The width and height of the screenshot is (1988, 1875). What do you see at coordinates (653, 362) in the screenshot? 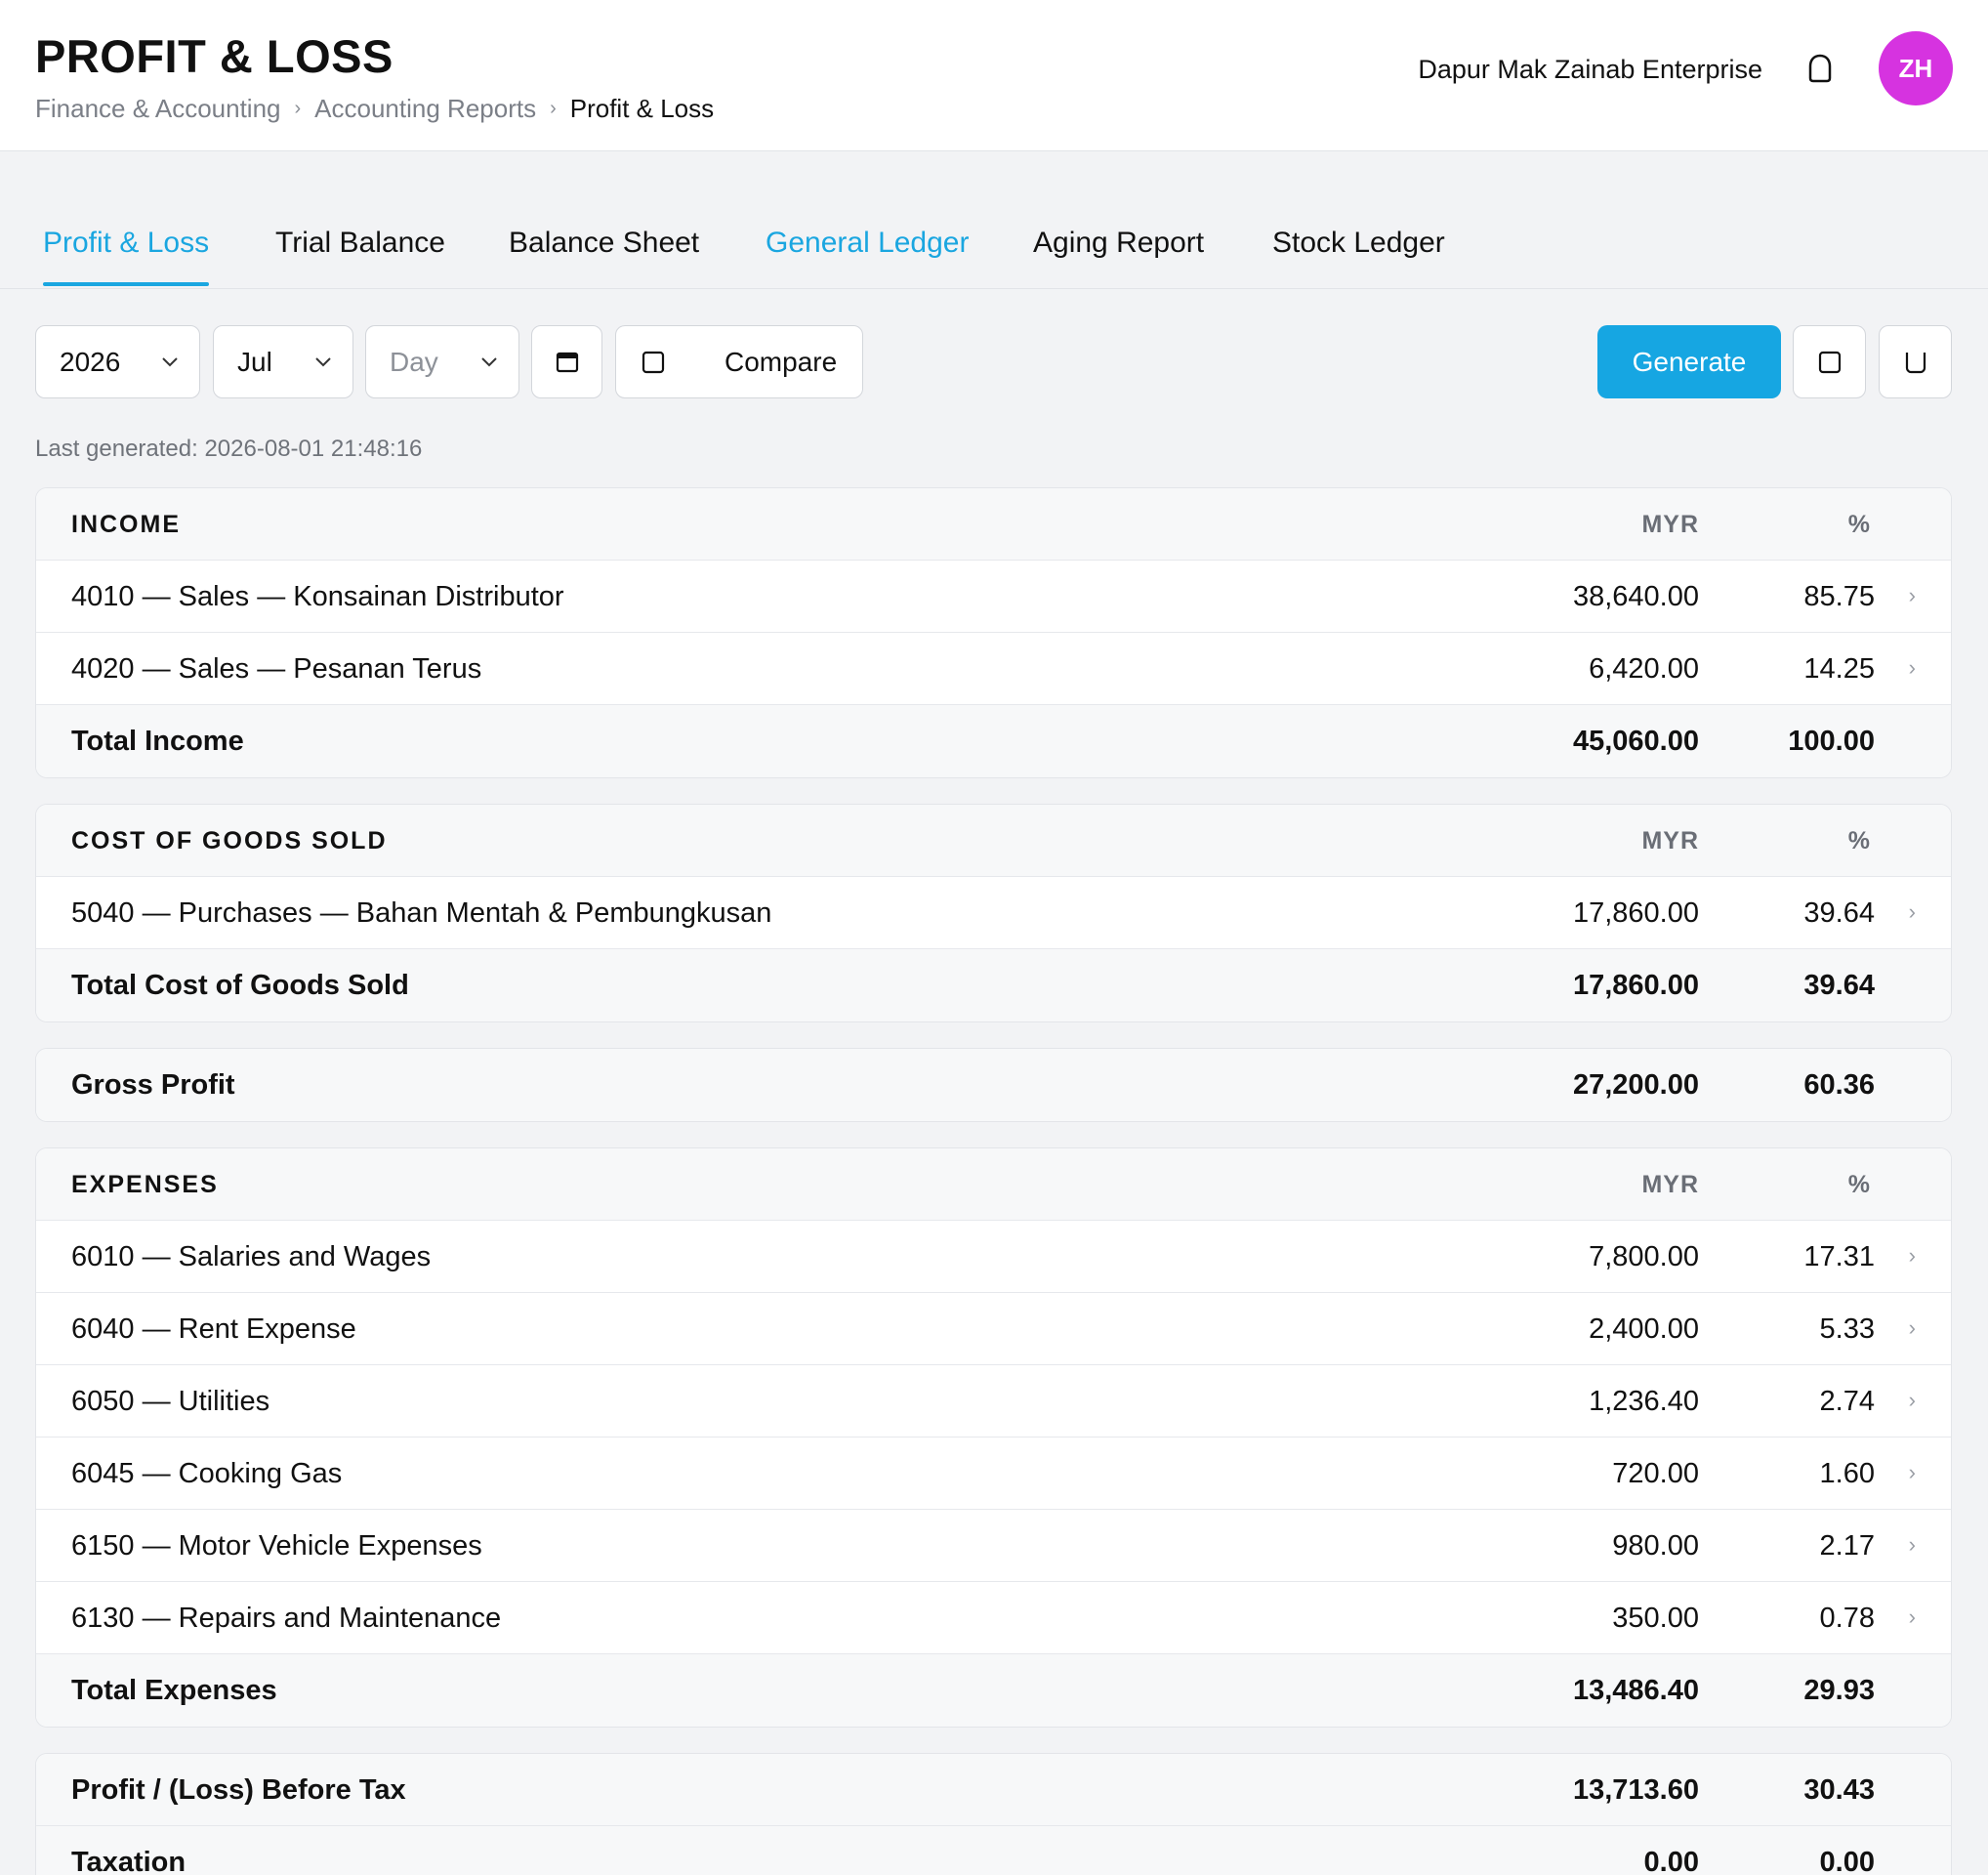
I see `checkbox-icon` at bounding box center [653, 362].